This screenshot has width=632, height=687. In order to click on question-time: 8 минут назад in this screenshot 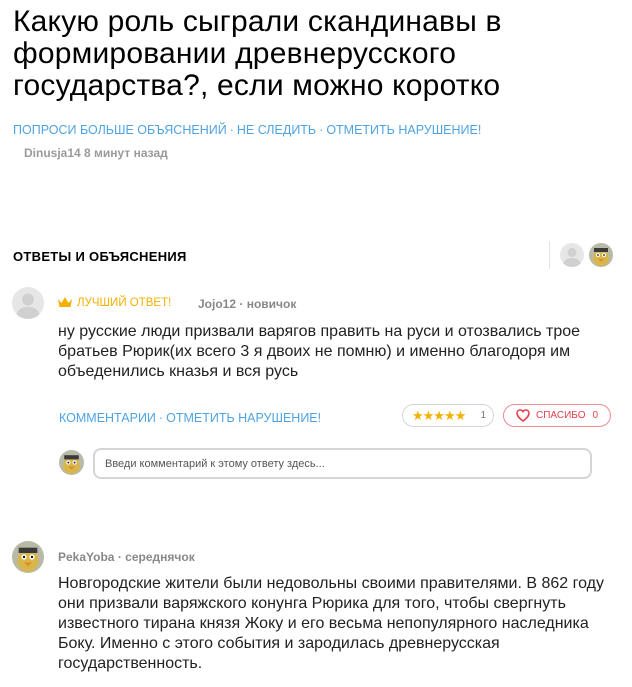, I will do `click(126, 153)`.